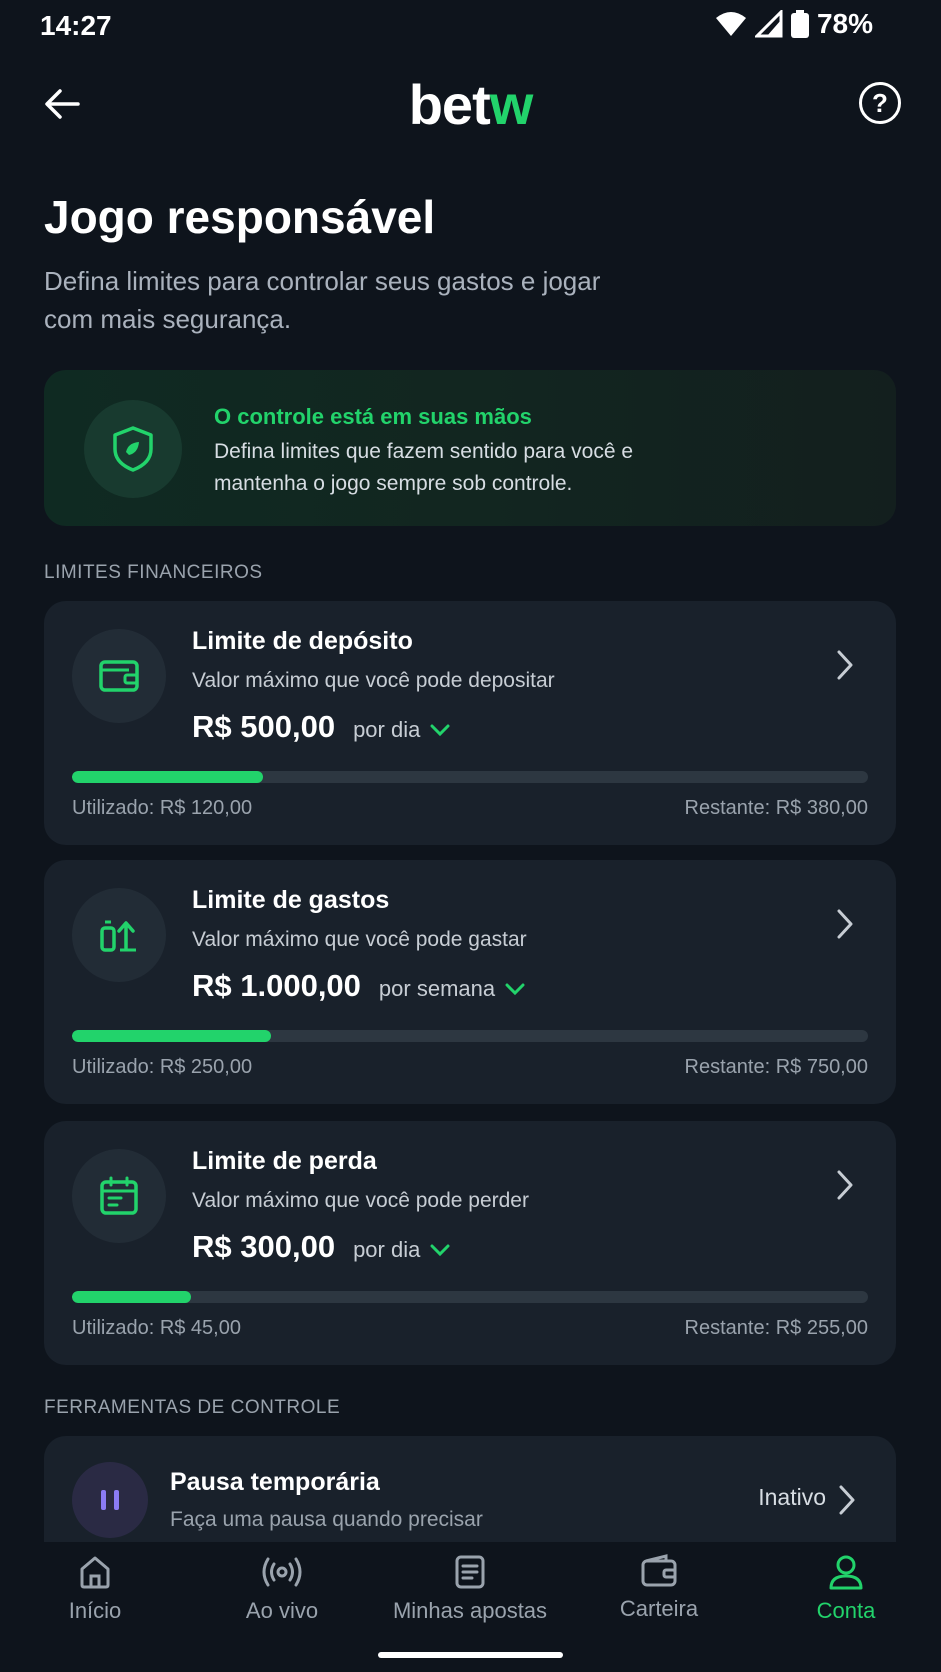  What do you see at coordinates (359, 939) in the screenshot?
I see `card-description: Valor máximo que você pode gastar` at bounding box center [359, 939].